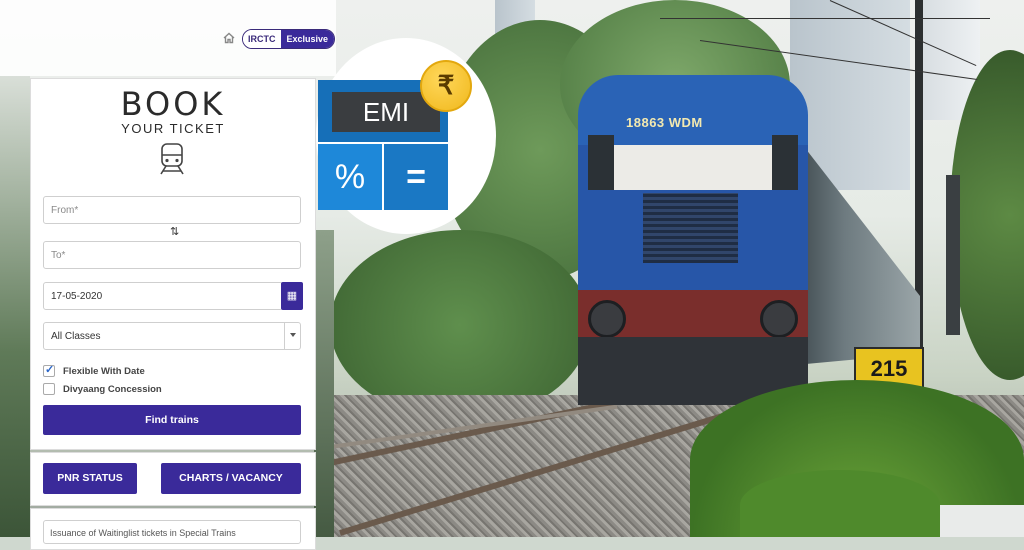 The height and width of the screenshot is (550, 1024). I want to click on quick-links-panel: PNR STATUS CHARTS / VACANCY, so click(173, 479).